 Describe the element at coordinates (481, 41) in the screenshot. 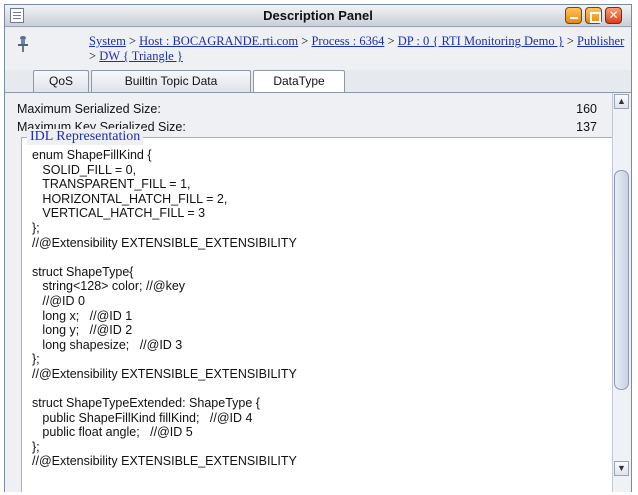

I see `breadcrumb-domain-participant: DP : 0 { RTI Monitoring Demo }` at that location.